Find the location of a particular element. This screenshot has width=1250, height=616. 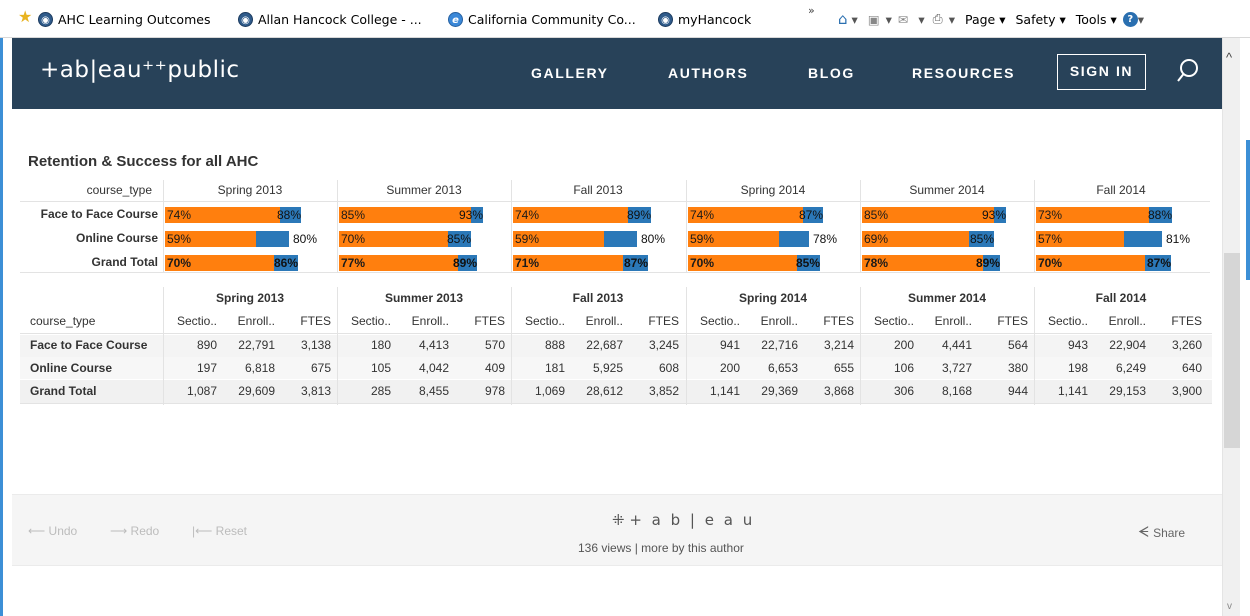

table-cell: 1,087 is located at coordinates (201, 391).